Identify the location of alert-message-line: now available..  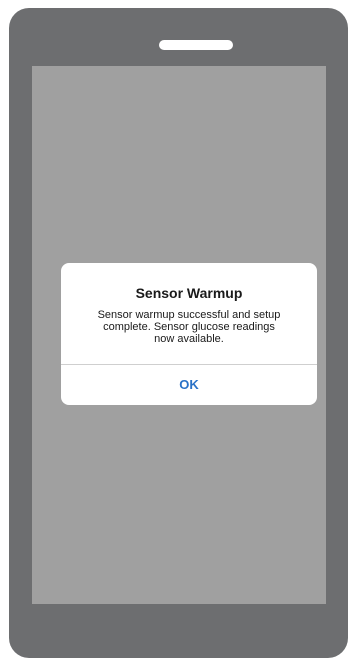
(189, 339).